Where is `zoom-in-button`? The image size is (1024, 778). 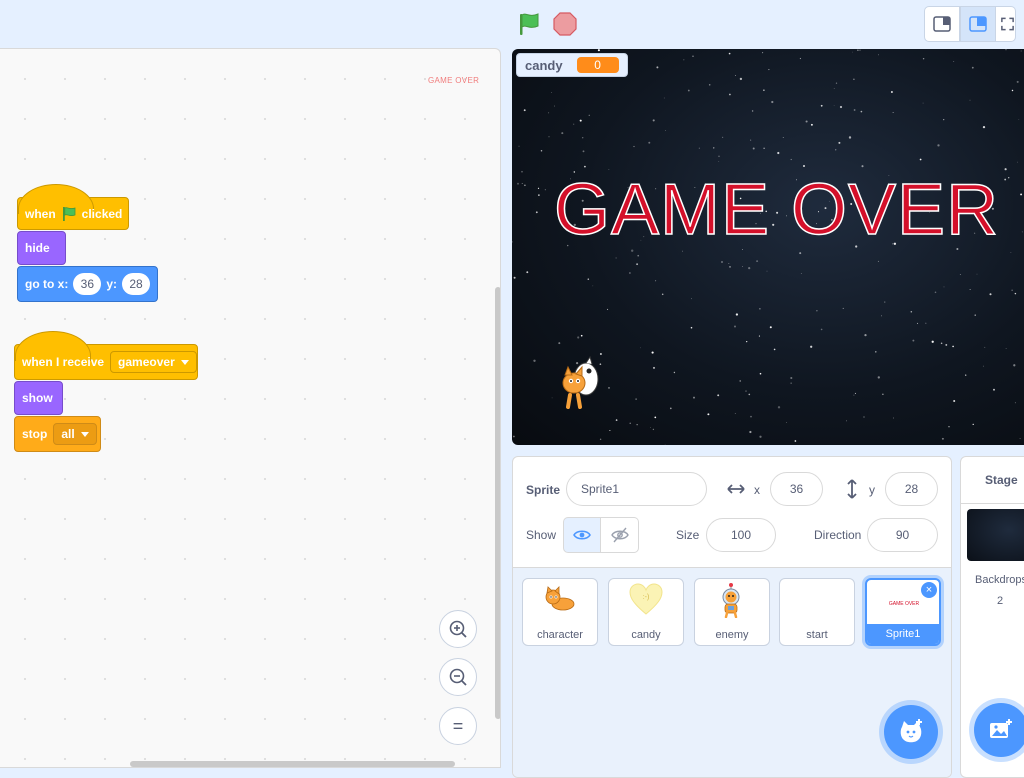 zoom-in-button is located at coordinates (458, 629).